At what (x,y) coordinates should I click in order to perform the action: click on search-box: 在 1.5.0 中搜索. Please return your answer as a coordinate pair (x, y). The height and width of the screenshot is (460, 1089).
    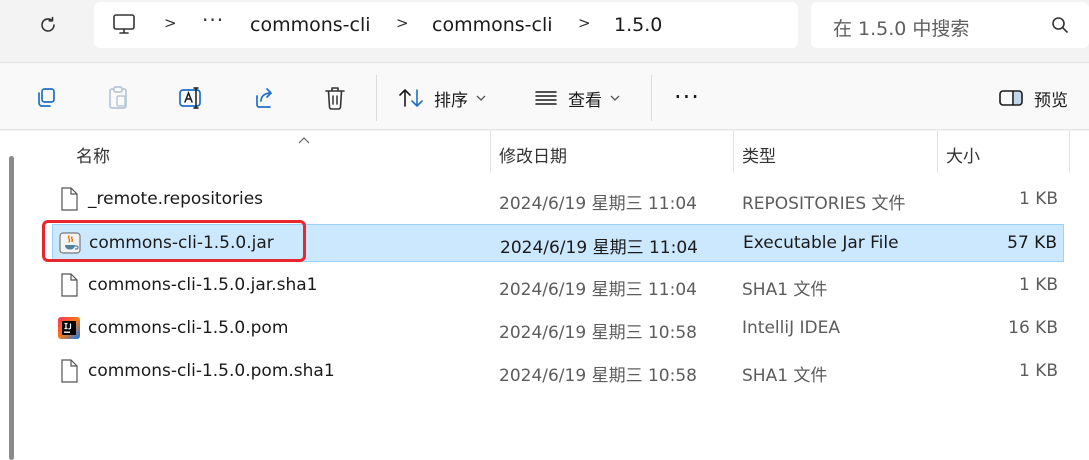
    Looking at the image, I should click on (950, 25).